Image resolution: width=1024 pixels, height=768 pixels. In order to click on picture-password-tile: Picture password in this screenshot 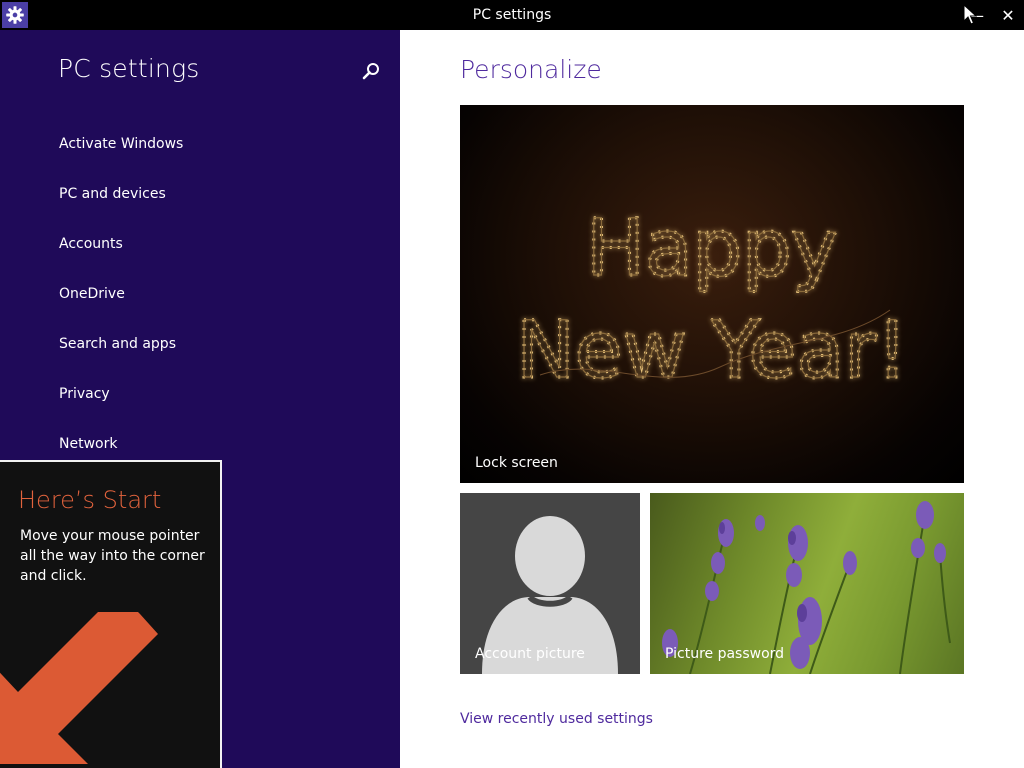, I will do `click(807, 583)`.